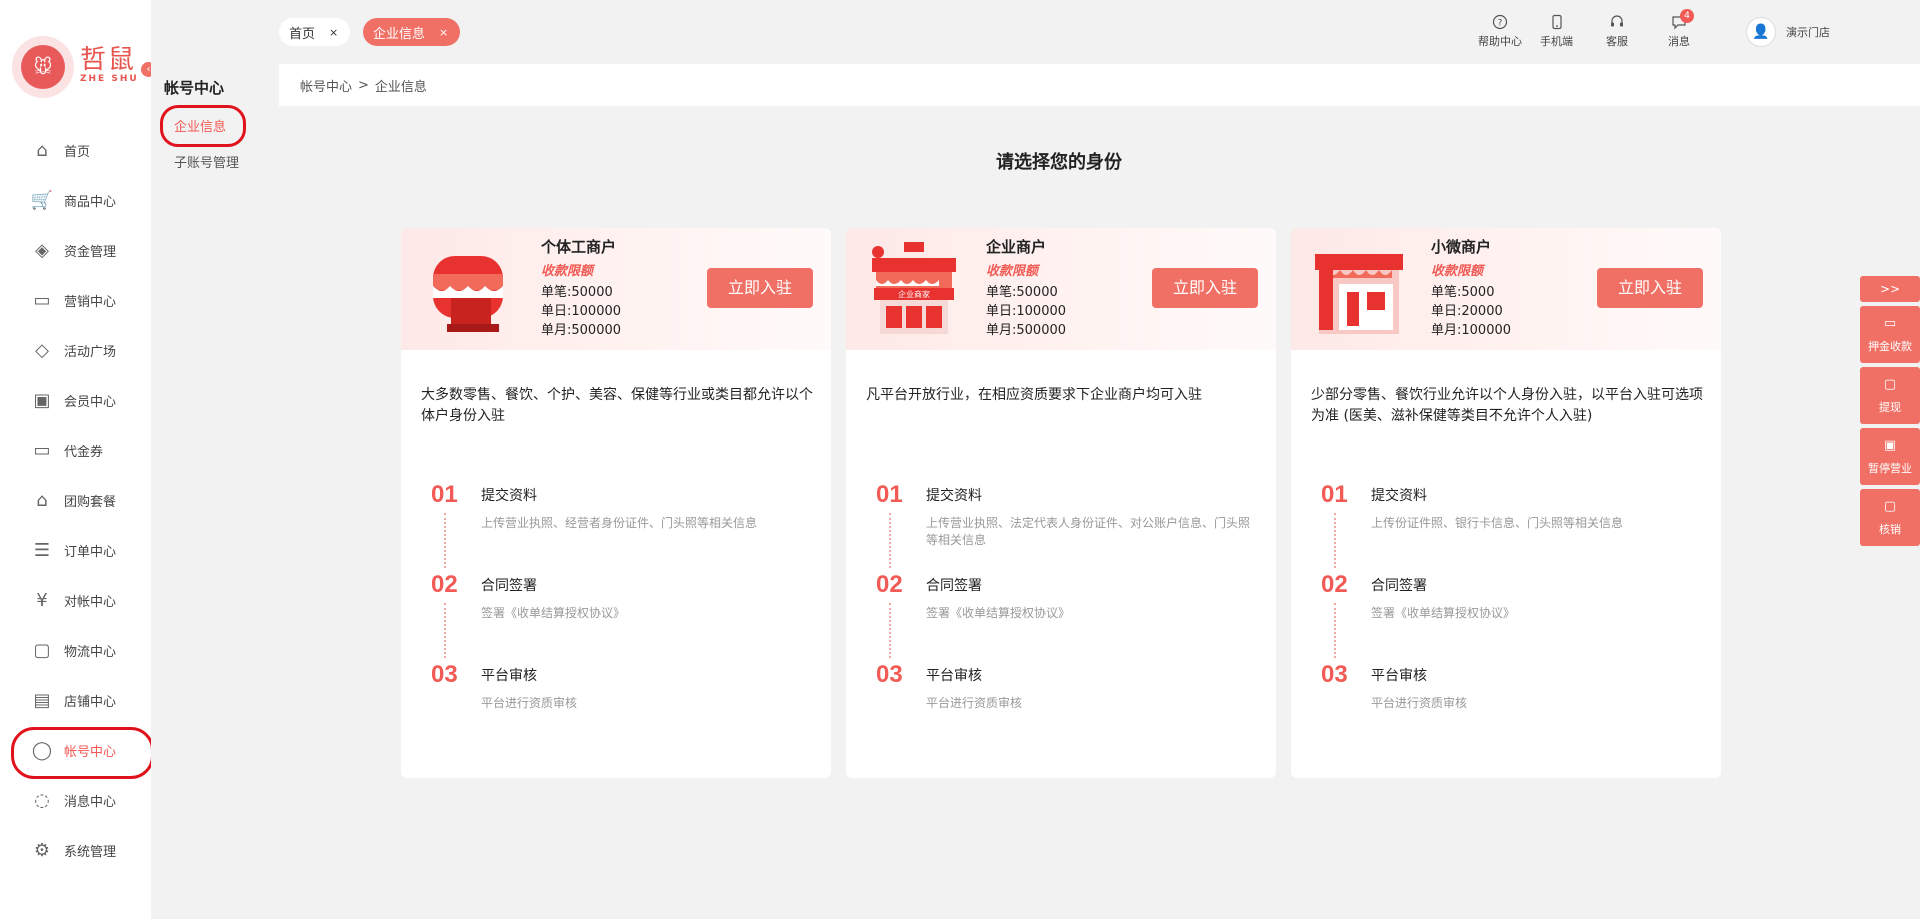 The width and height of the screenshot is (1920, 919). Describe the element at coordinates (75, 450) in the screenshot. I see `sidebar-item-coupon: ▭ 代金券` at that location.